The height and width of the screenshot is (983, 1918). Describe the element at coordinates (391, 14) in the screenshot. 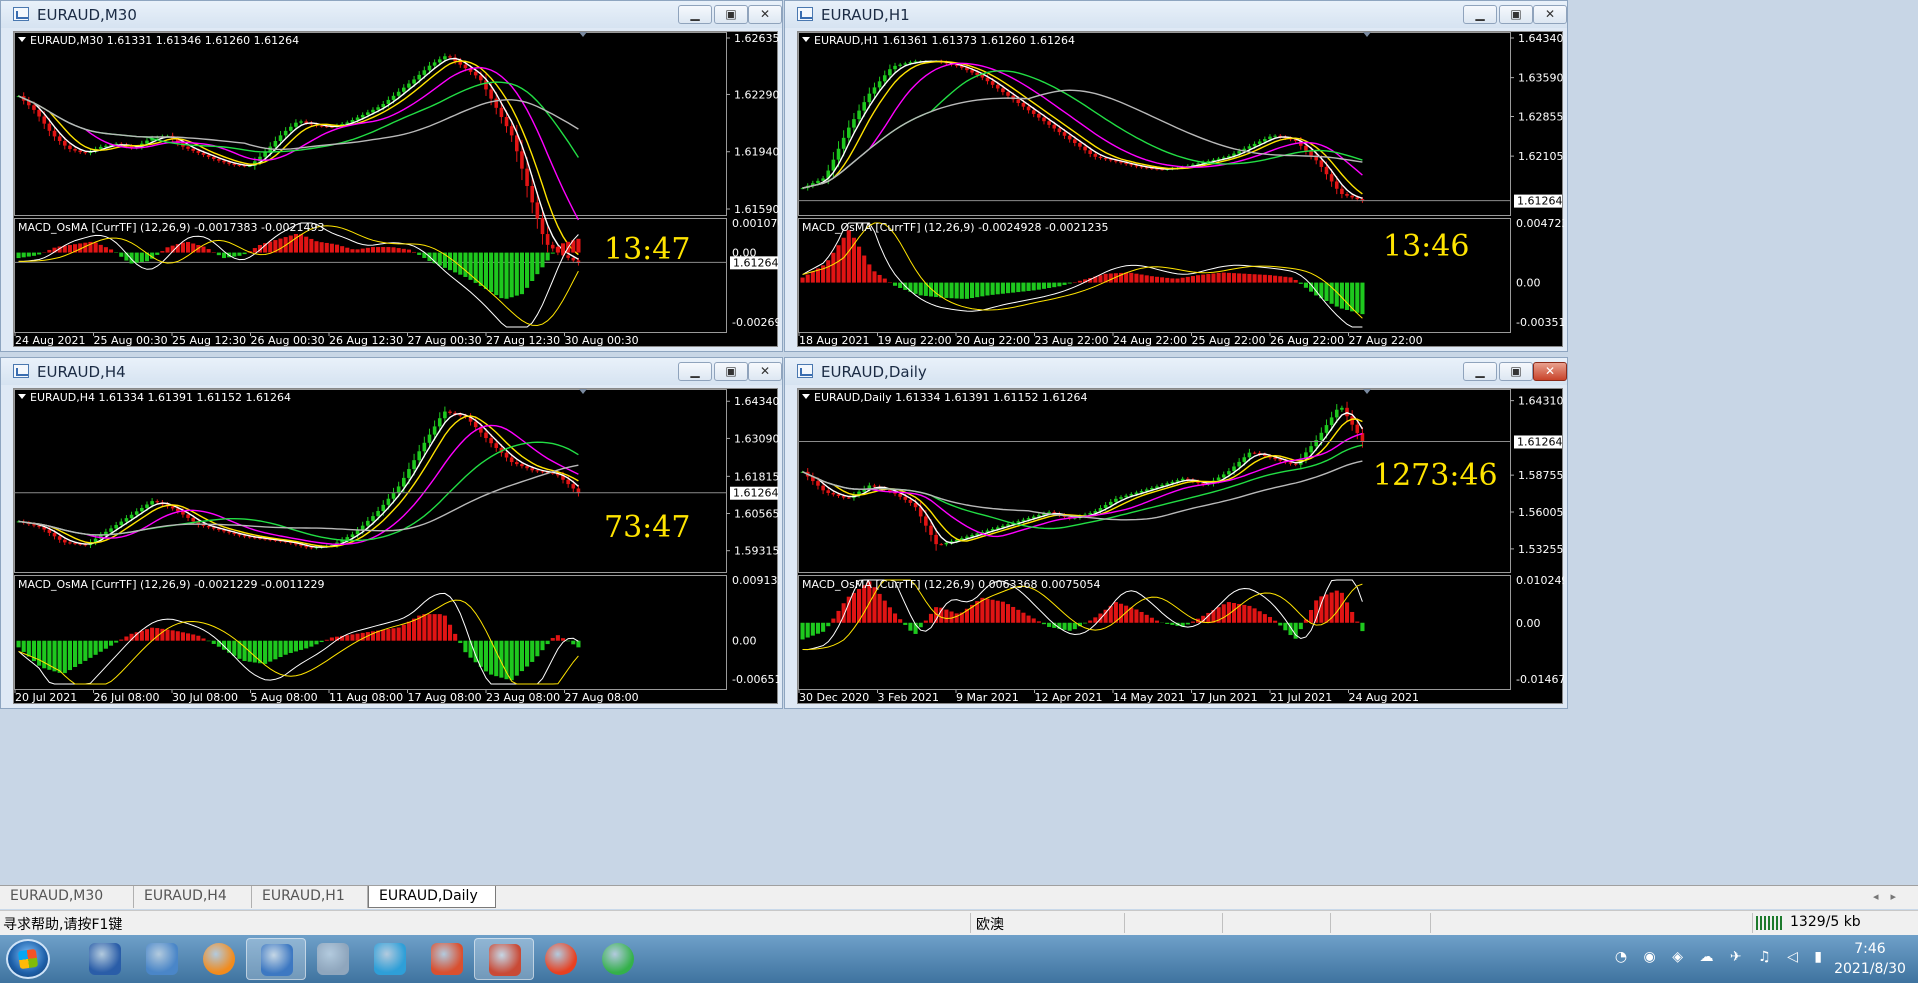

I see `window-titlebar: EURAUD,M30 ▁ ▣ ✕` at that location.